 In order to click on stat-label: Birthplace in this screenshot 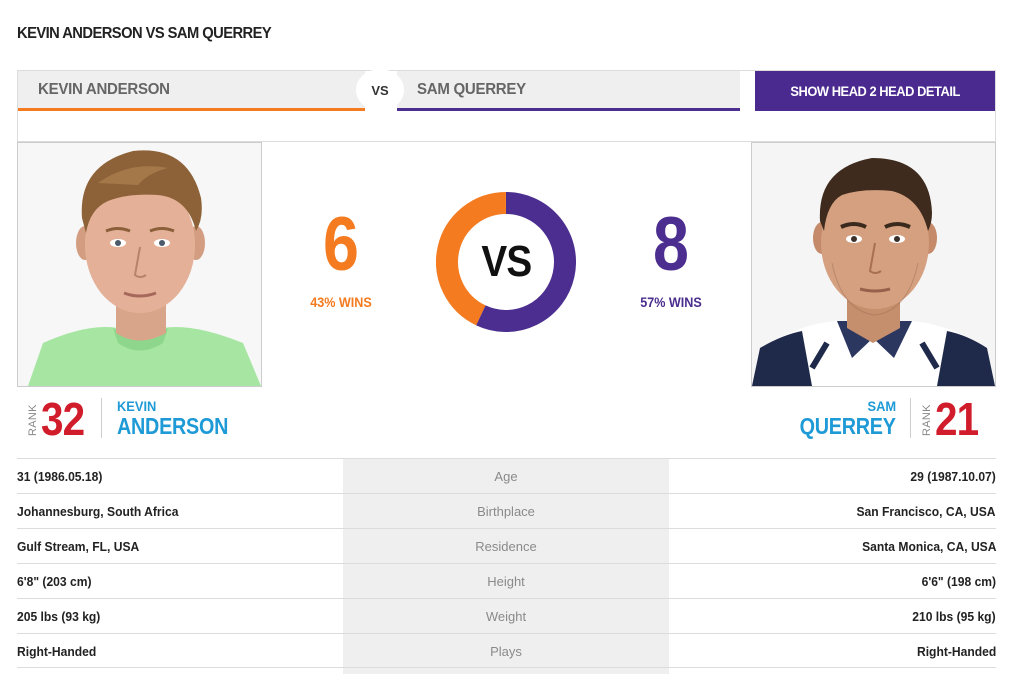, I will do `click(506, 511)`.